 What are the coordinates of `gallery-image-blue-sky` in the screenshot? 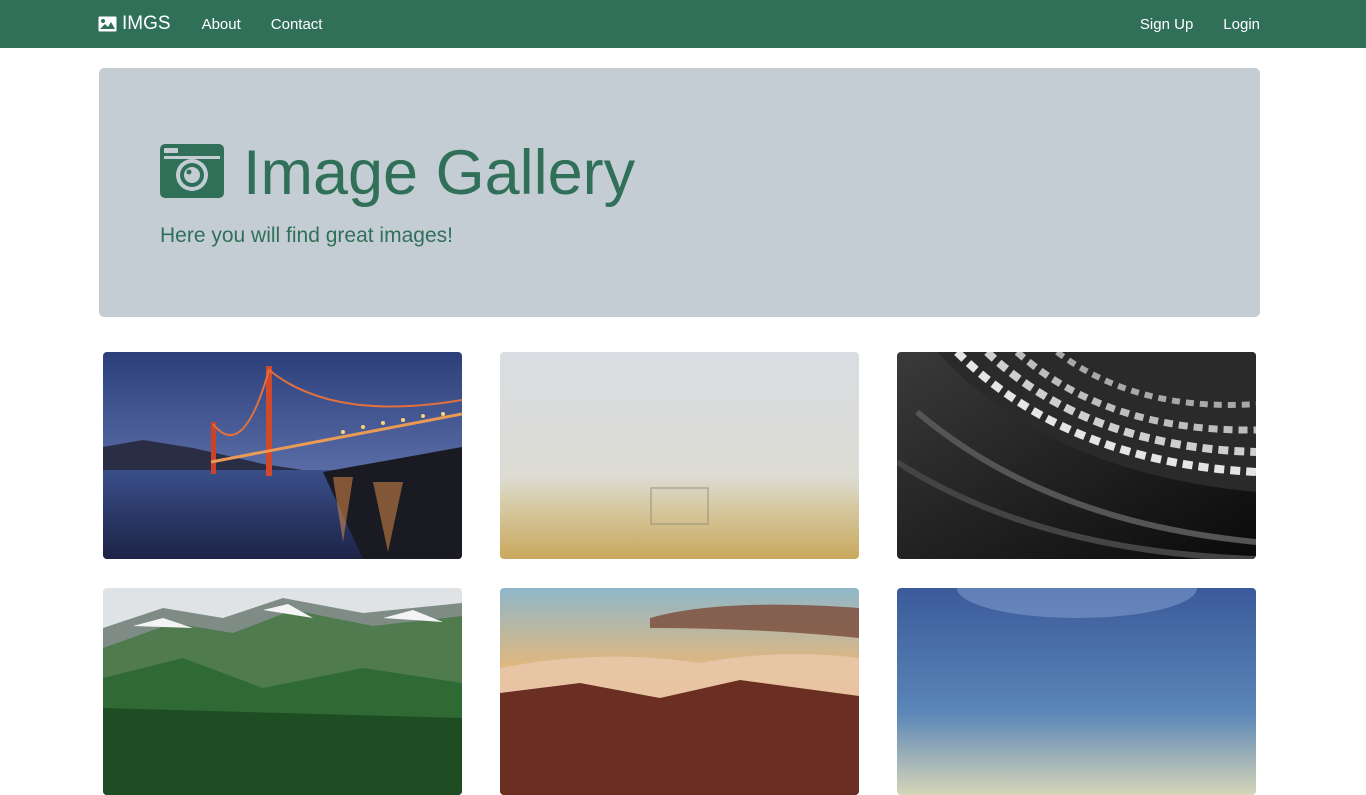 It's located at (1076, 691).